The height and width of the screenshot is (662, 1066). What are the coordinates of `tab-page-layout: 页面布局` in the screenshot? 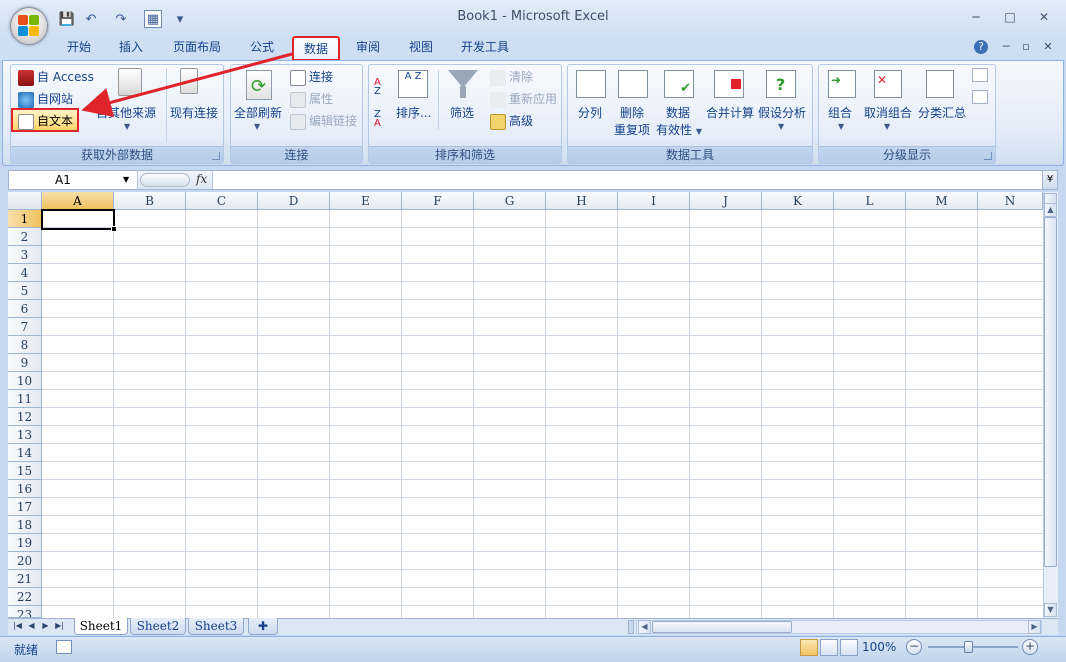 It's located at (197, 48).